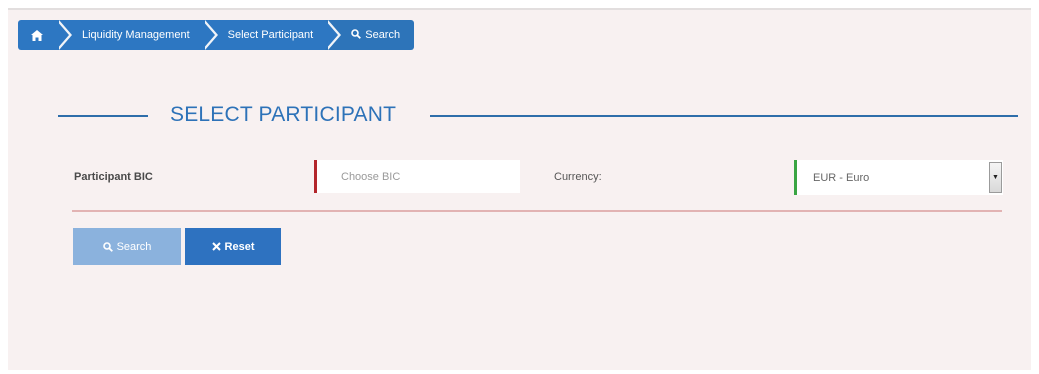 The height and width of the screenshot is (374, 1039). What do you see at coordinates (283, 114) in the screenshot?
I see `page-title: SELECT PARTICIPANT` at bounding box center [283, 114].